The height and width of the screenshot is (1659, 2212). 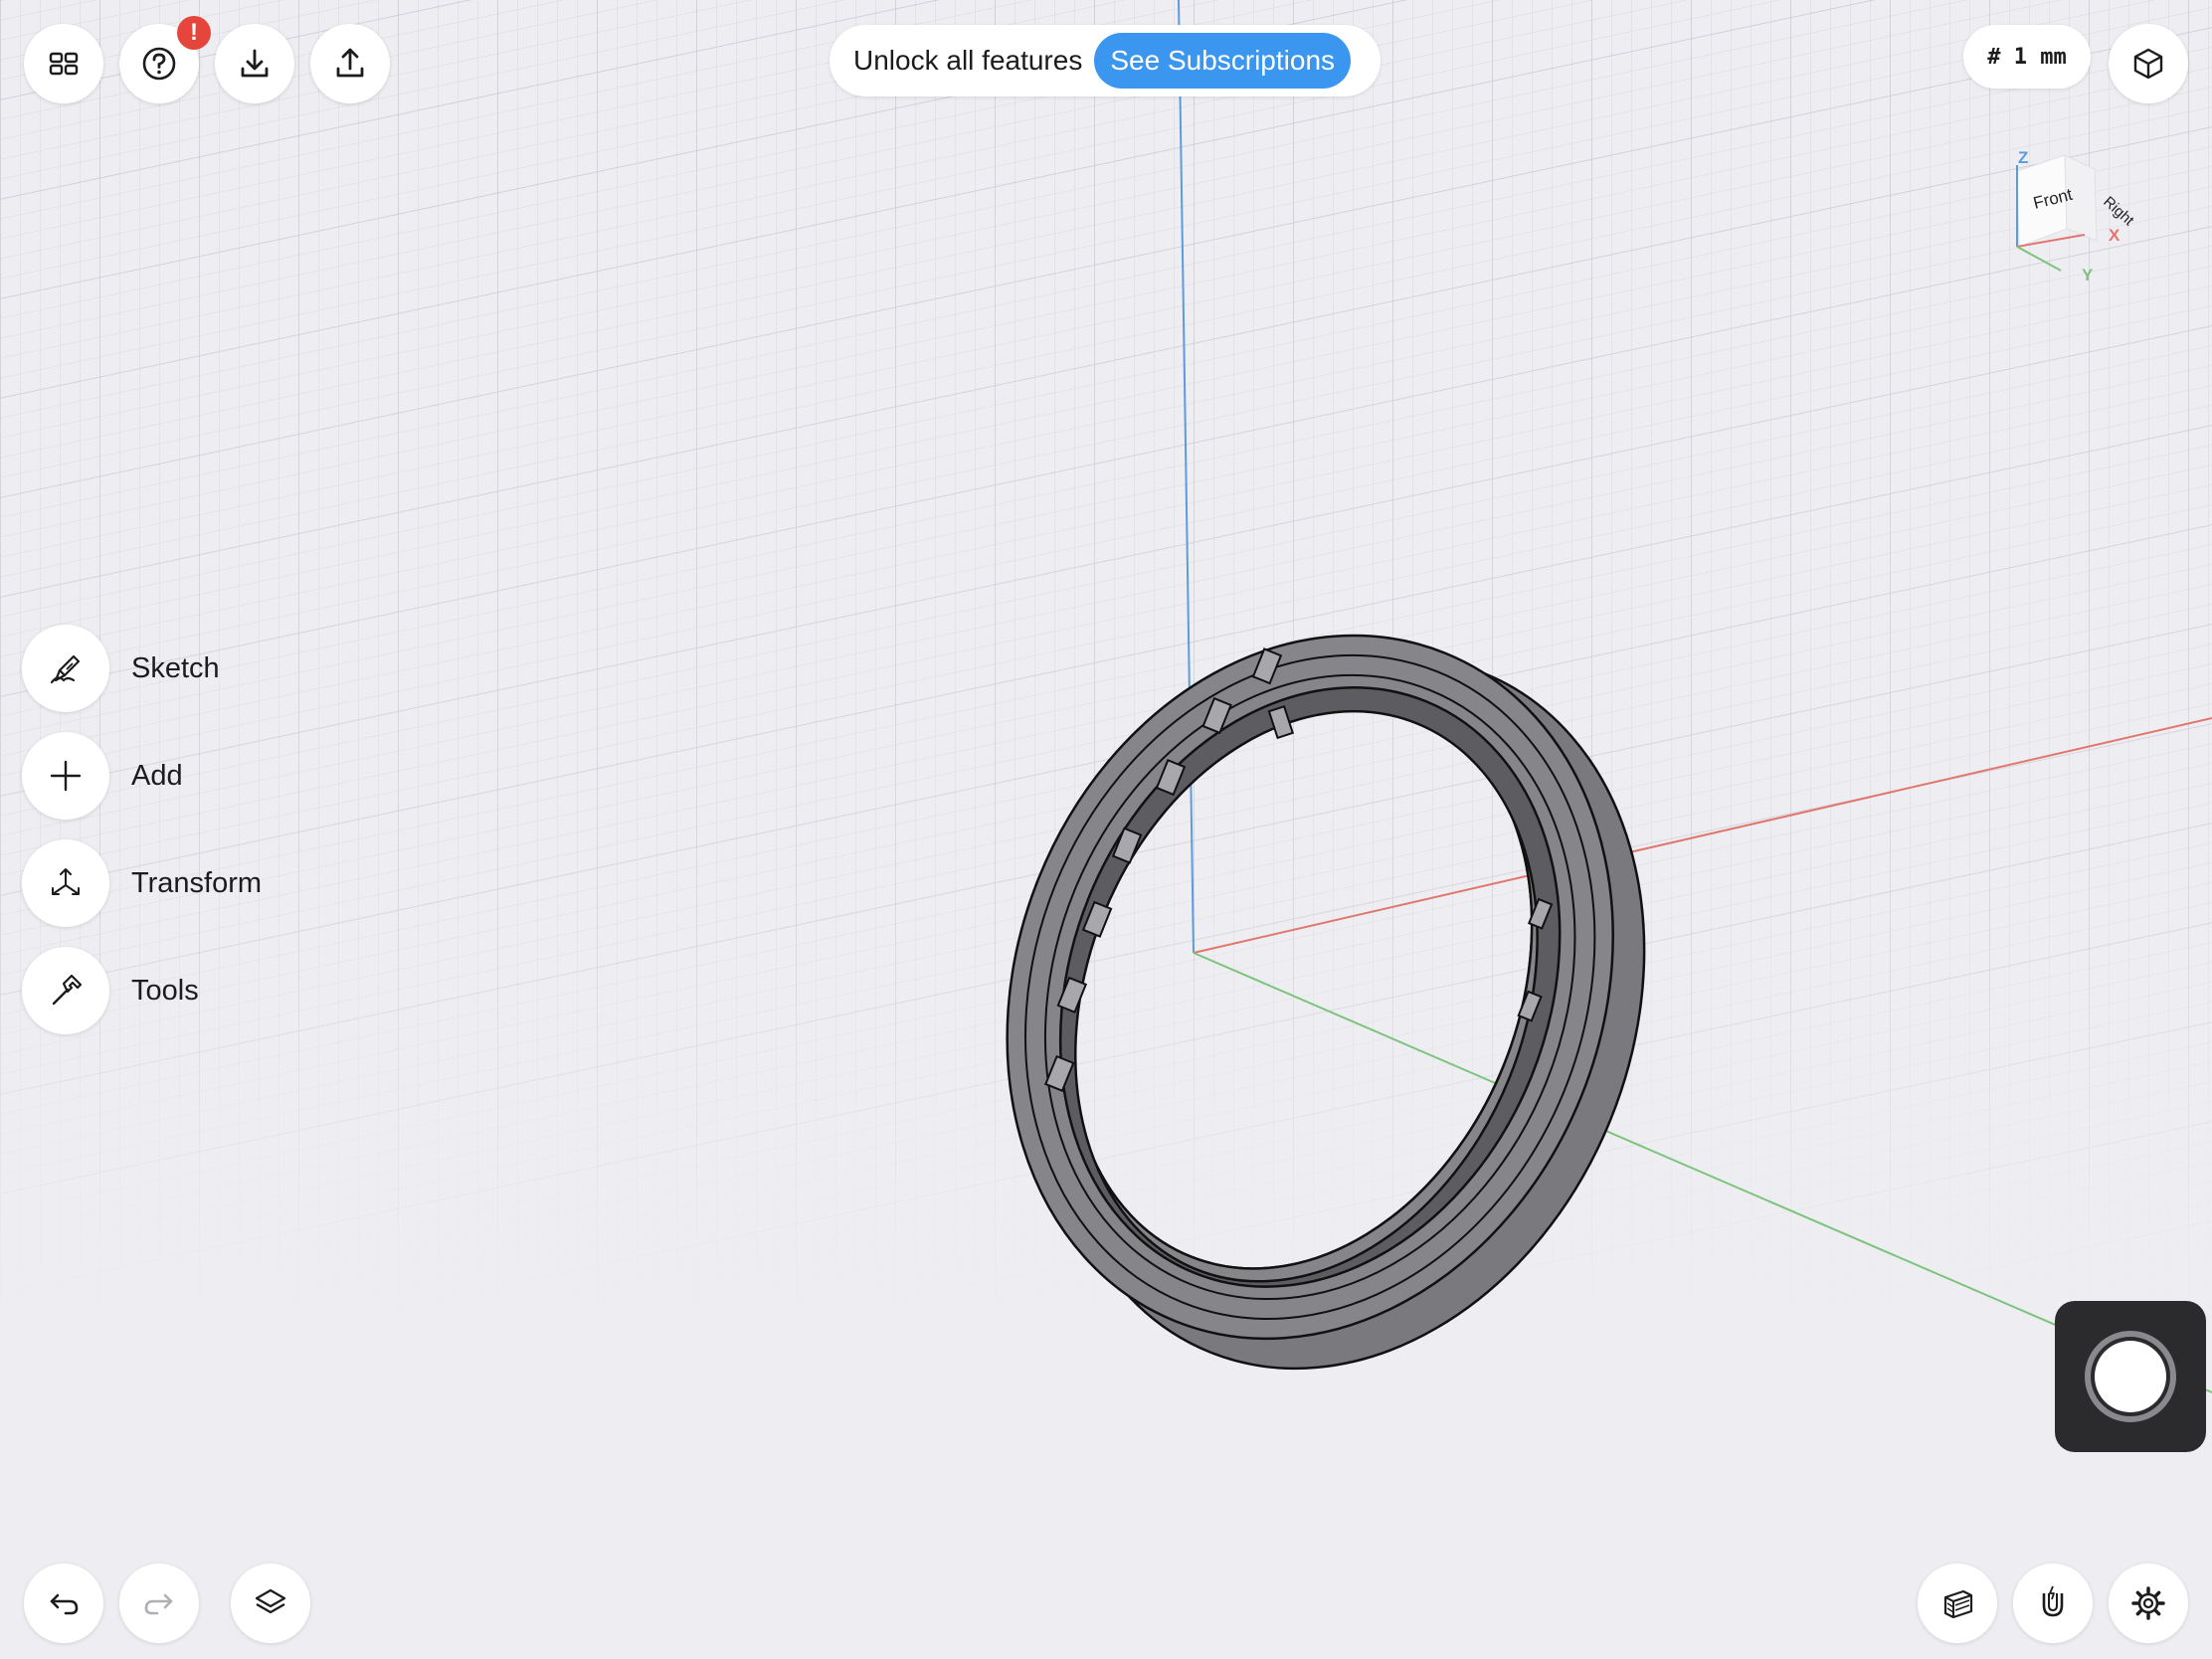 I want to click on view-mode-button, so click(x=2148, y=63).